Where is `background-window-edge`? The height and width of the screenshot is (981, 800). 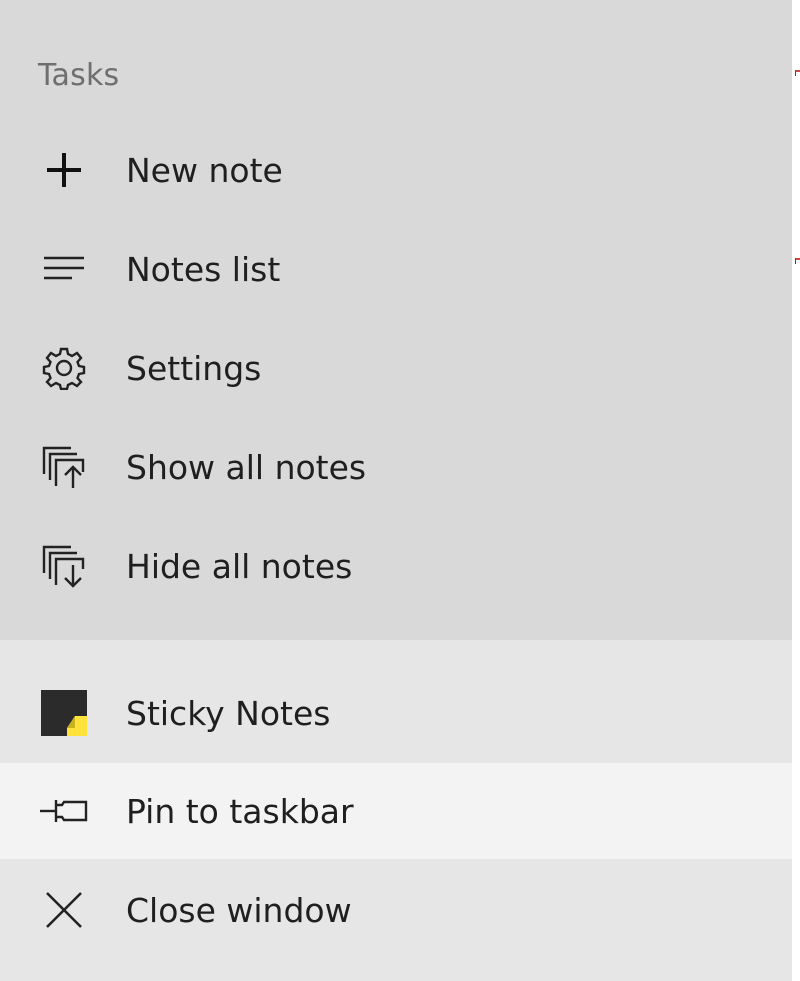 background-window-edge is located at coordinates (796, 490).